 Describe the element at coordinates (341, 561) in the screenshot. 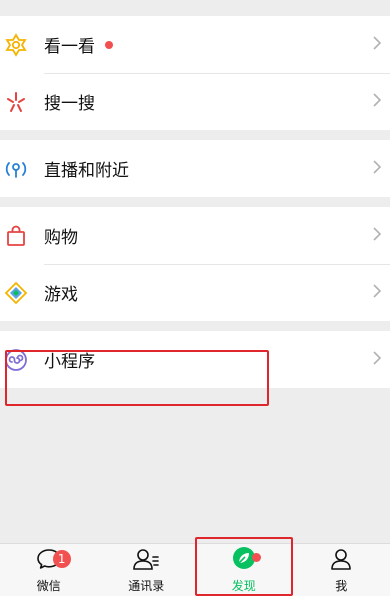

I see `person-icon` at that location.